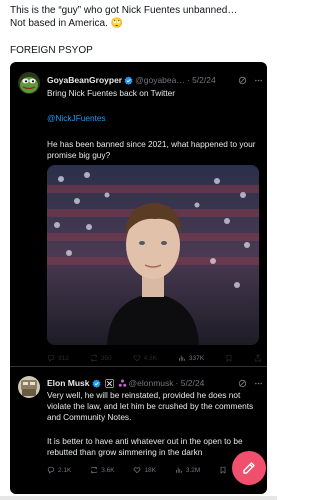 The height and width of the screenshot is (500, 320). I want to click on like-action: 18K, so click(144, 470).